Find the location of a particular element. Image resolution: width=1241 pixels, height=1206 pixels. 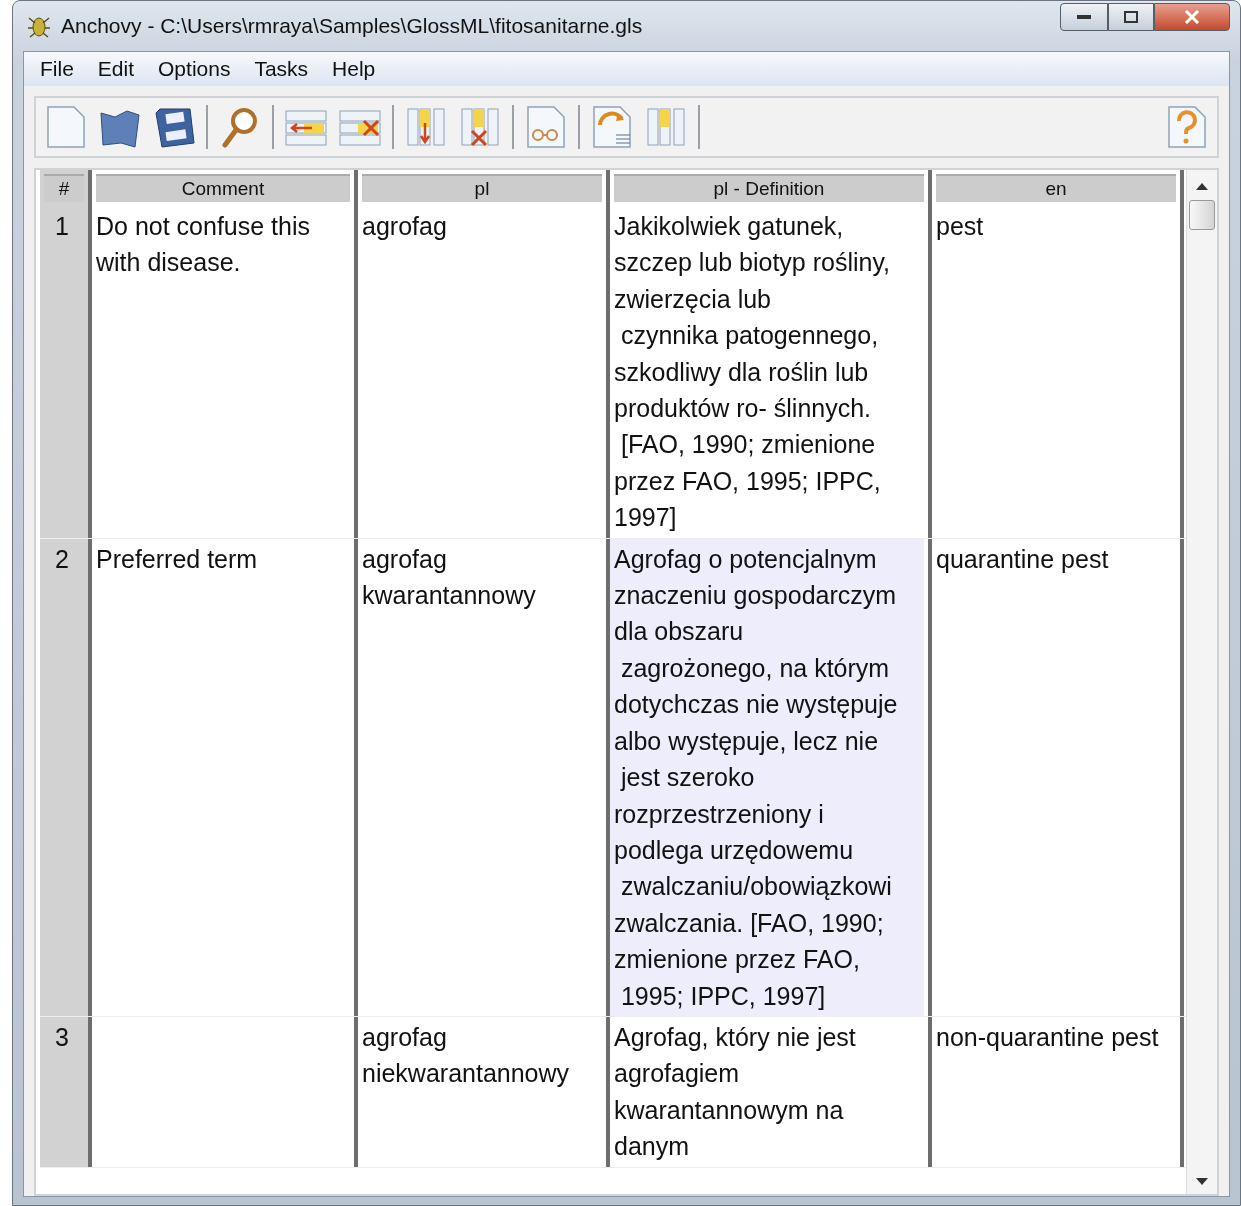

close-icon is located at coordinates (1192, 17).